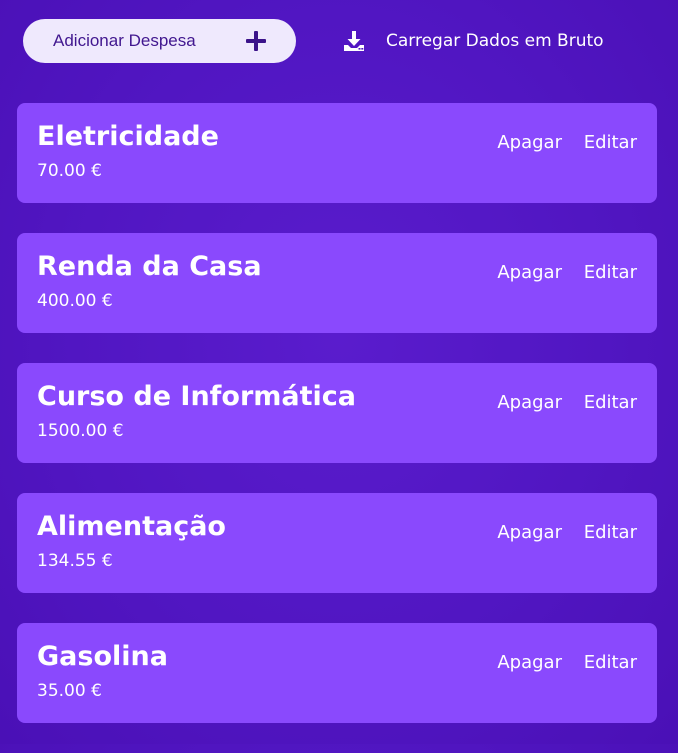 This screenshot has height=753, width=678. I want to click on expense-name: Eletricidade, so click(128, 136).